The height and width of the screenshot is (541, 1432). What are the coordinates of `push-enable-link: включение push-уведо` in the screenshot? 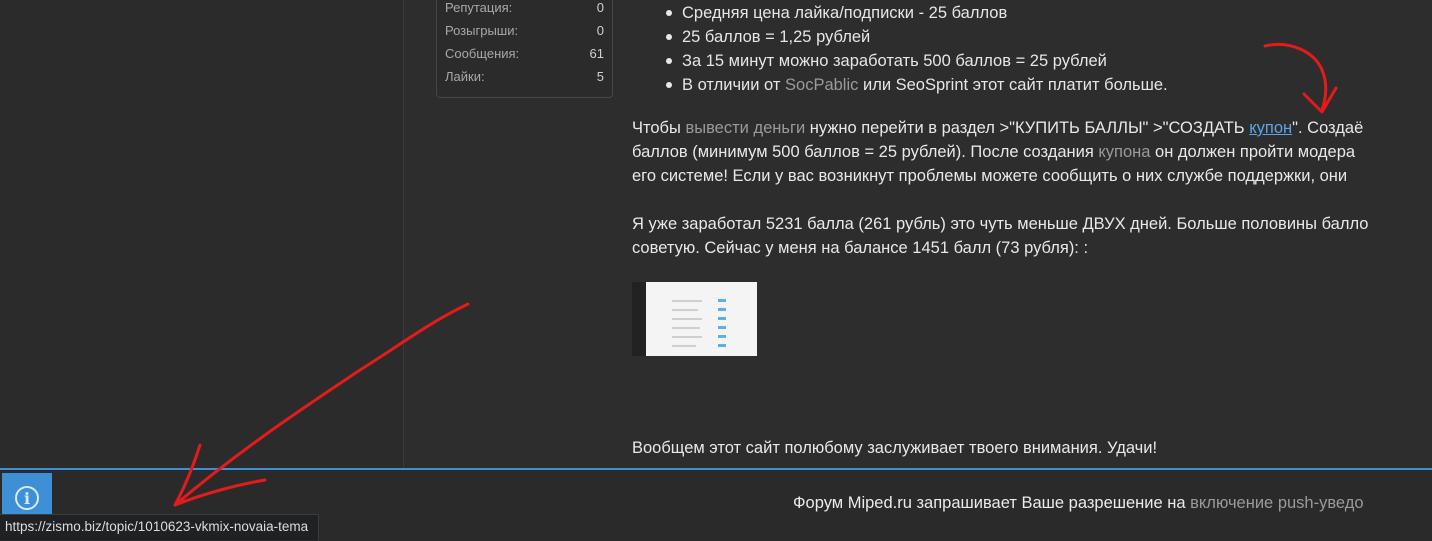 It's located at (1276, 503).